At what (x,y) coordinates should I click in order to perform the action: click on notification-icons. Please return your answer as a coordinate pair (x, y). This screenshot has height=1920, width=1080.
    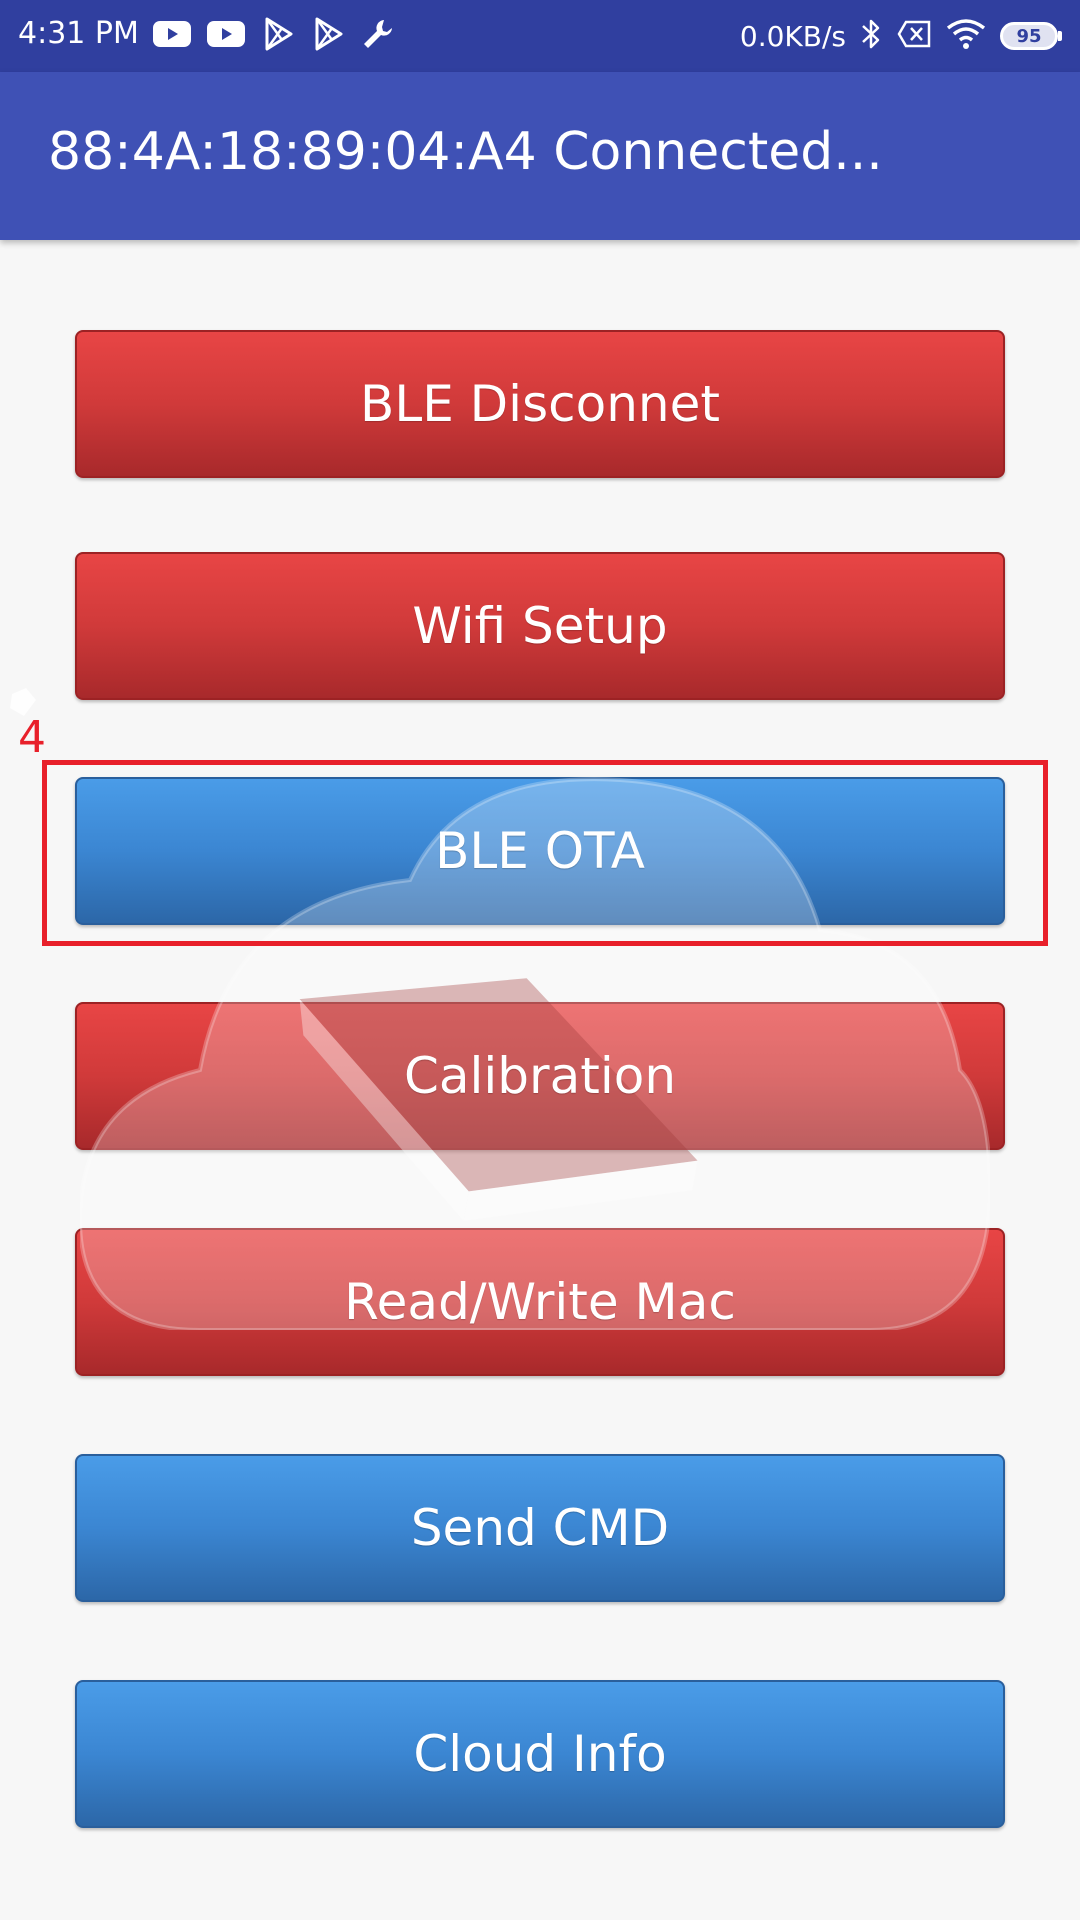
    Looking at the image, I should click on (274, 36).